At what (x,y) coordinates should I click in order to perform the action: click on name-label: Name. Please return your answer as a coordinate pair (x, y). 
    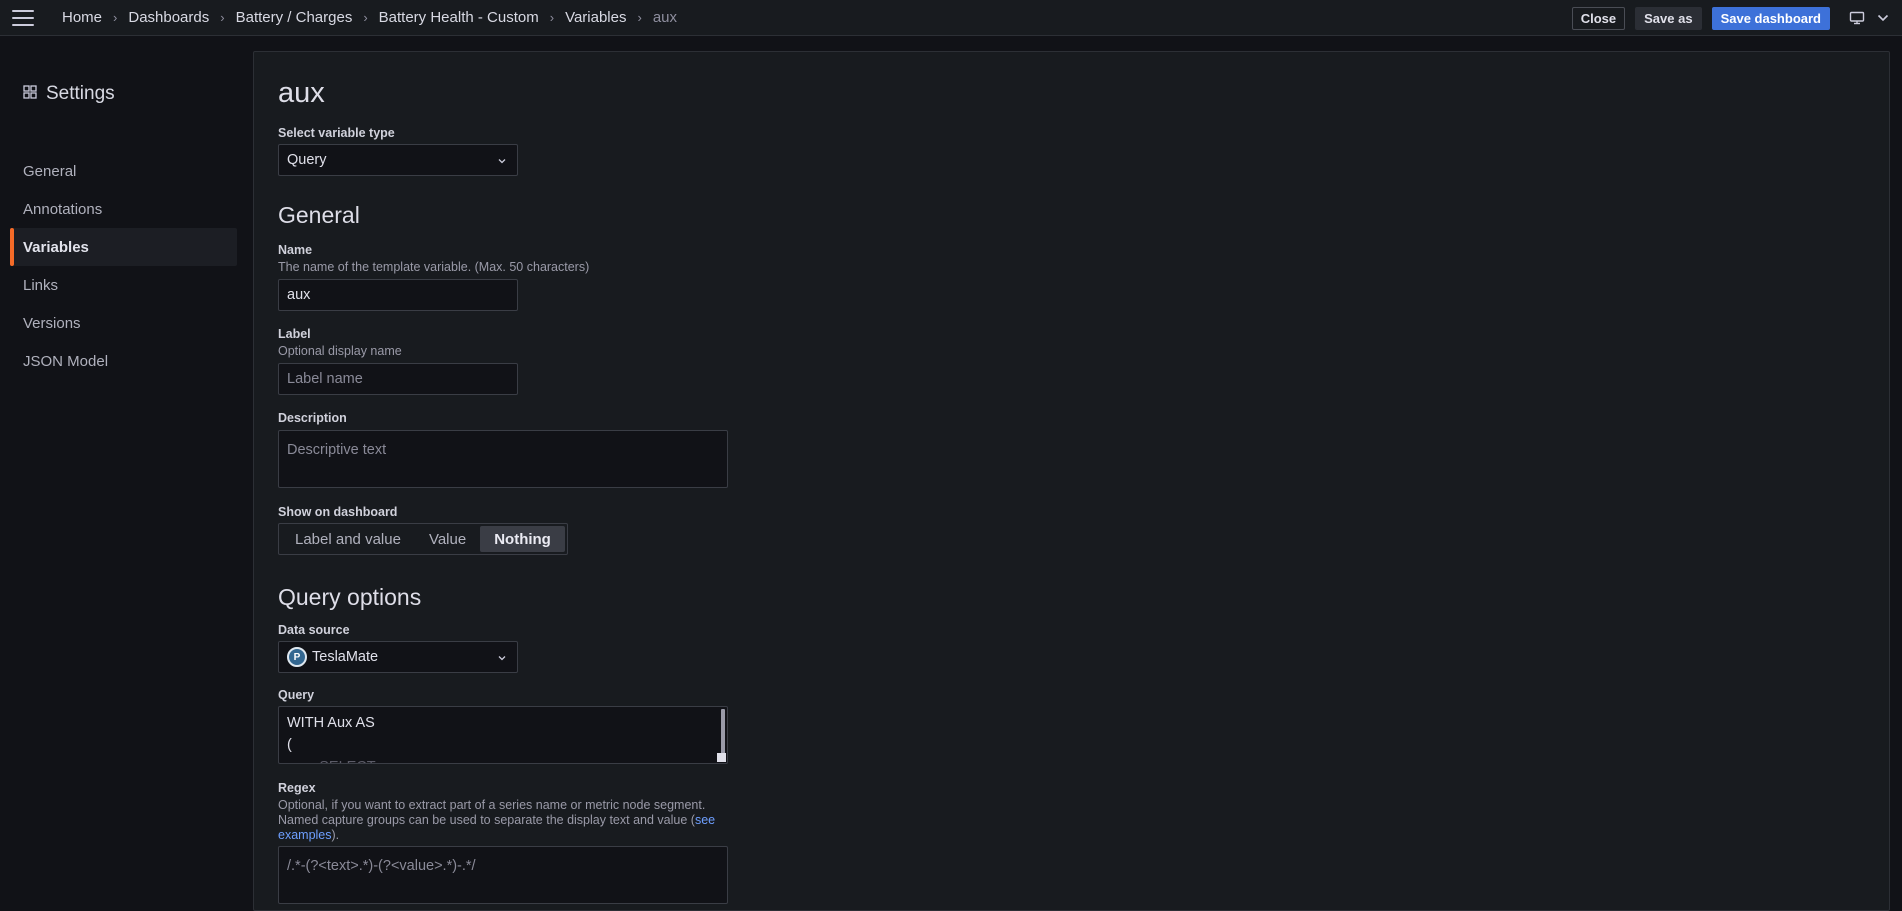
    Looking at the image, I should click on (295, 250).